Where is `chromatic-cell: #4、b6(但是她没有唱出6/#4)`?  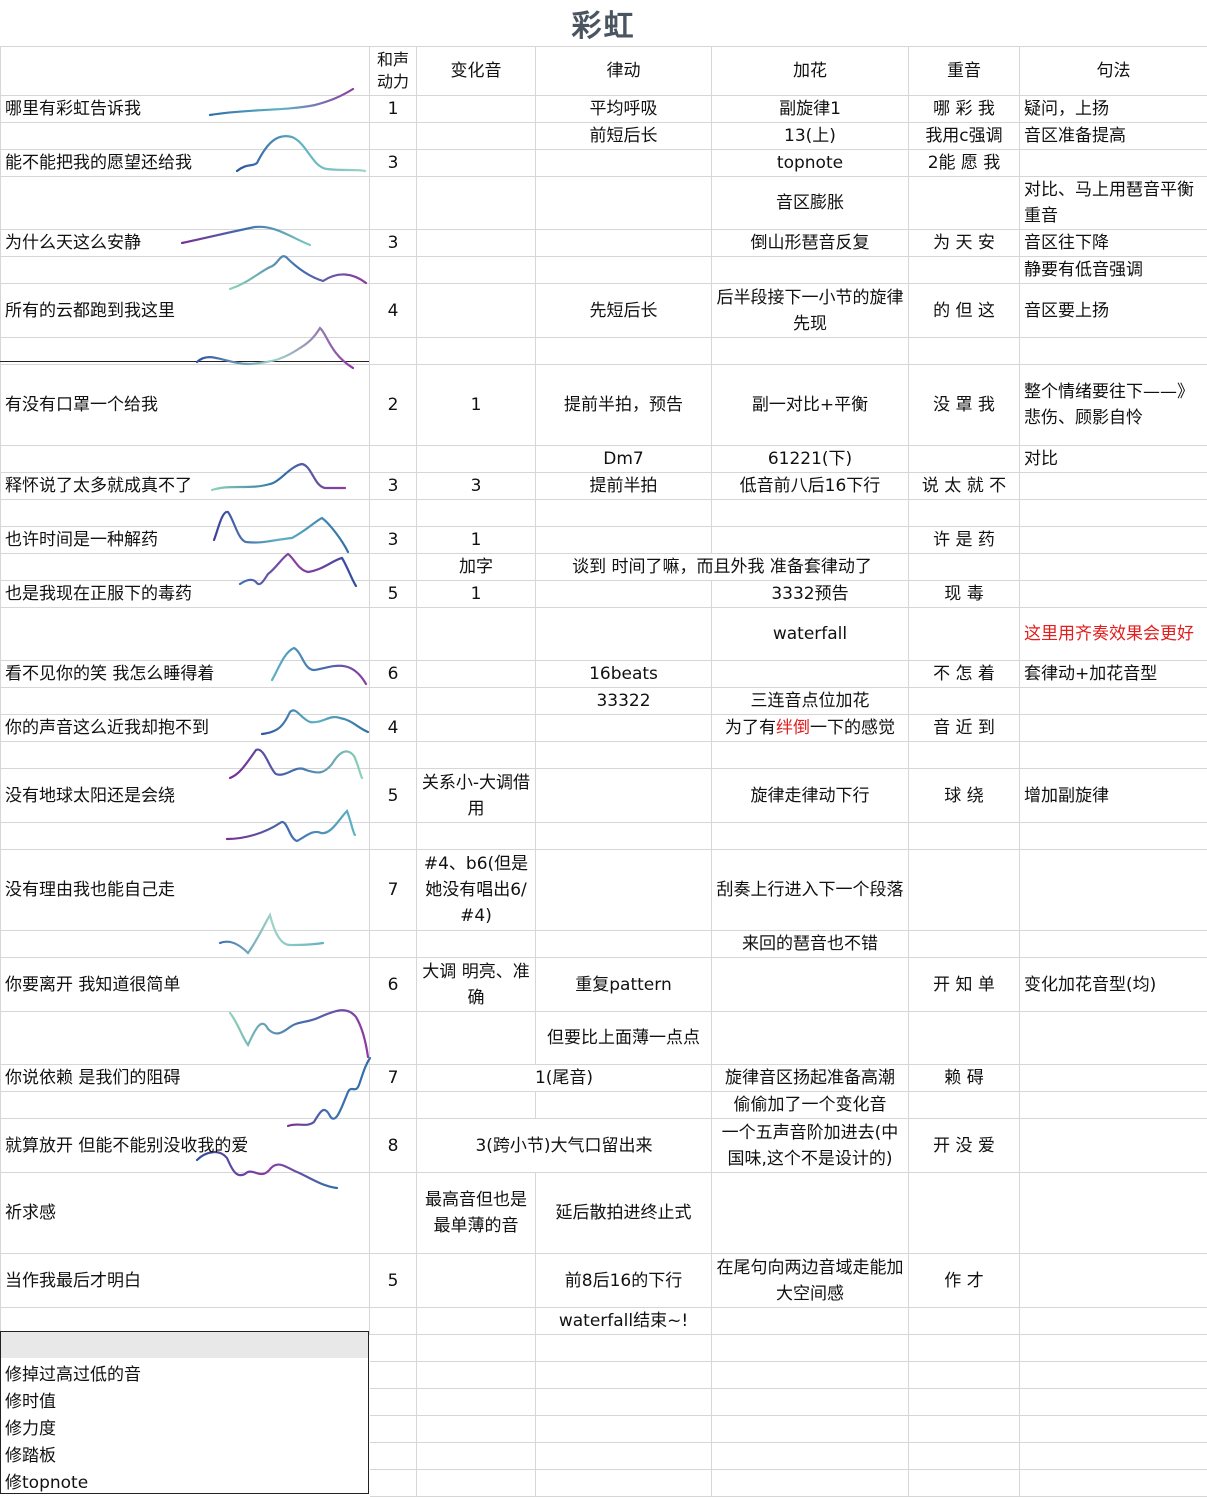 chromatic-cell: #4、b6(但是她没有唱出6/#4) is located at coordinates (476, 890).